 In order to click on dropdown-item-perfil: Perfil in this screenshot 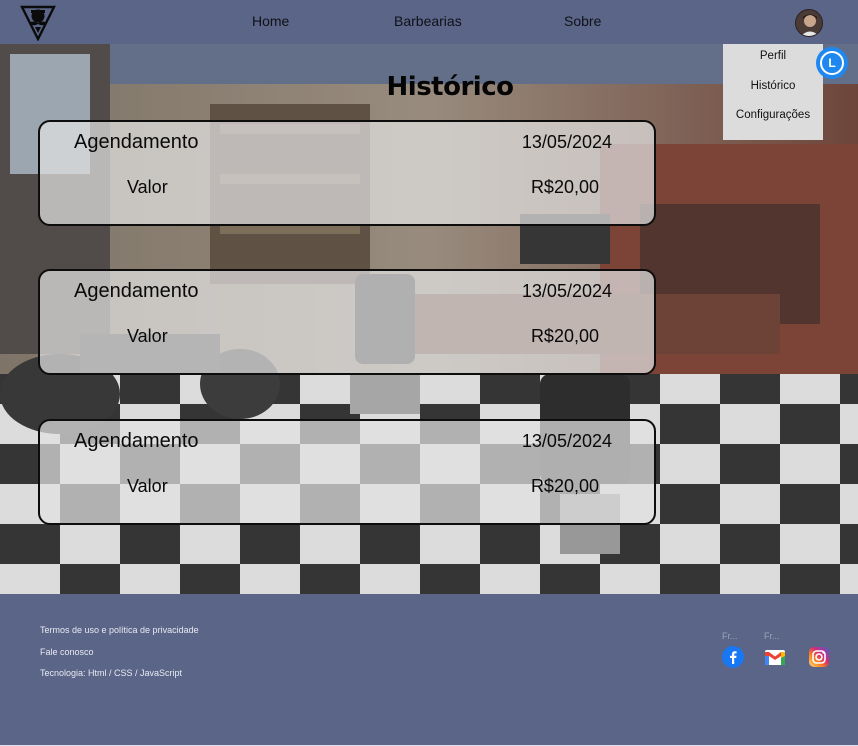, I will do `click(773, 56)`.